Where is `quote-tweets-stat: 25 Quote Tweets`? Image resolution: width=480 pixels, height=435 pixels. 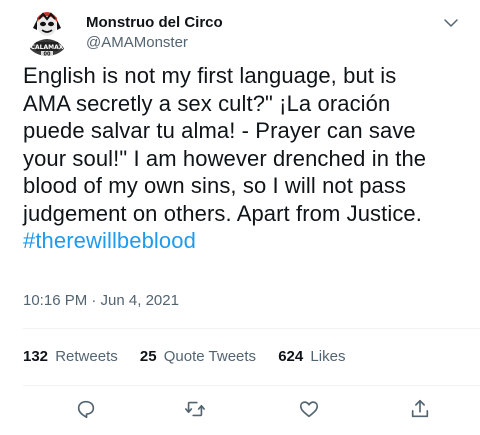 quote-tweets-stat: 25 Quote Tweets is located at coordinates (198, 356).